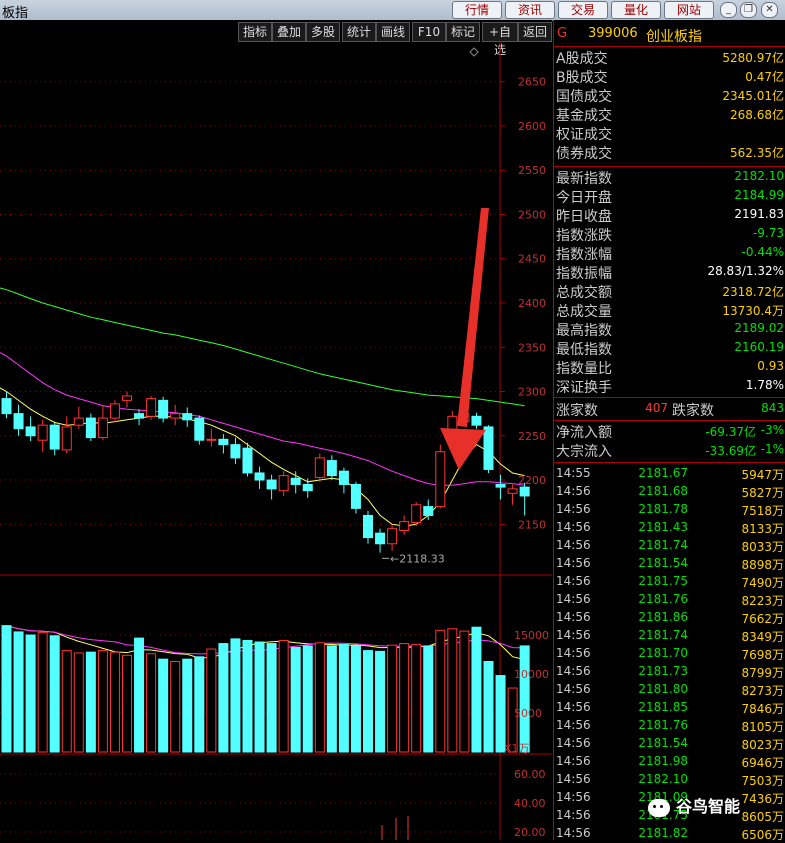  Describe the element at coordinates (730, 432) in the screenshot. I see `flow-row-value: -69.37亿` at that location.